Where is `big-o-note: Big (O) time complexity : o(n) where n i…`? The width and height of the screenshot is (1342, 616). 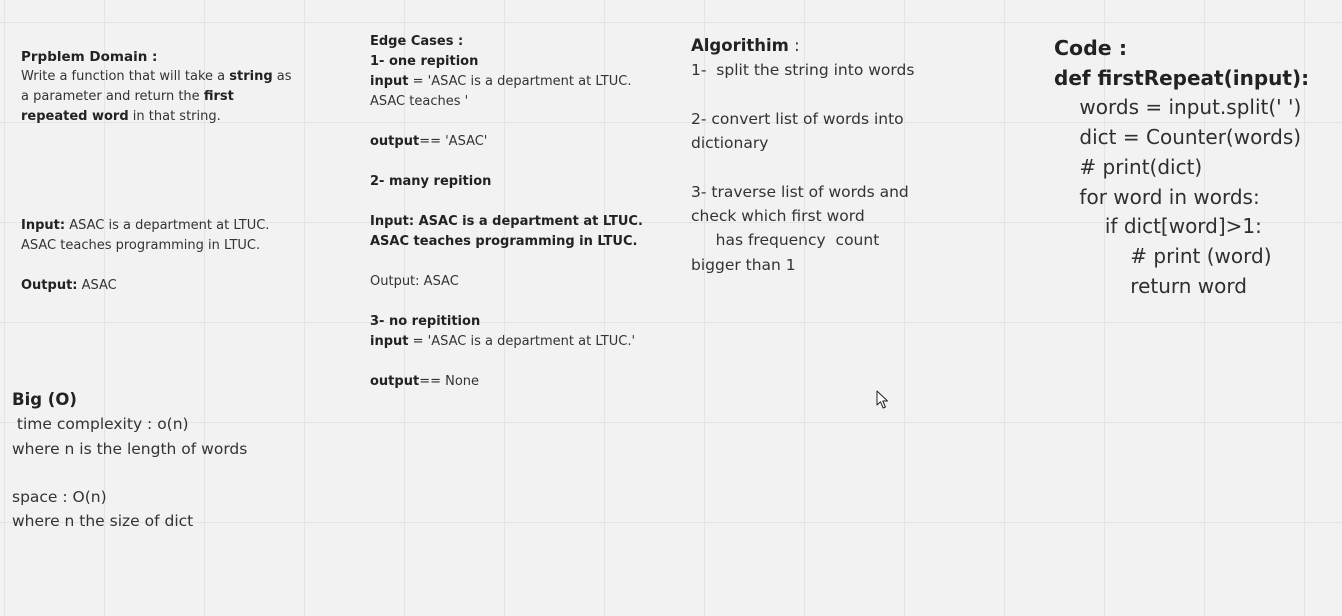 big-o-note: Big (O) time complexity : o(n) where n i… is located at coordinates (129, 461).